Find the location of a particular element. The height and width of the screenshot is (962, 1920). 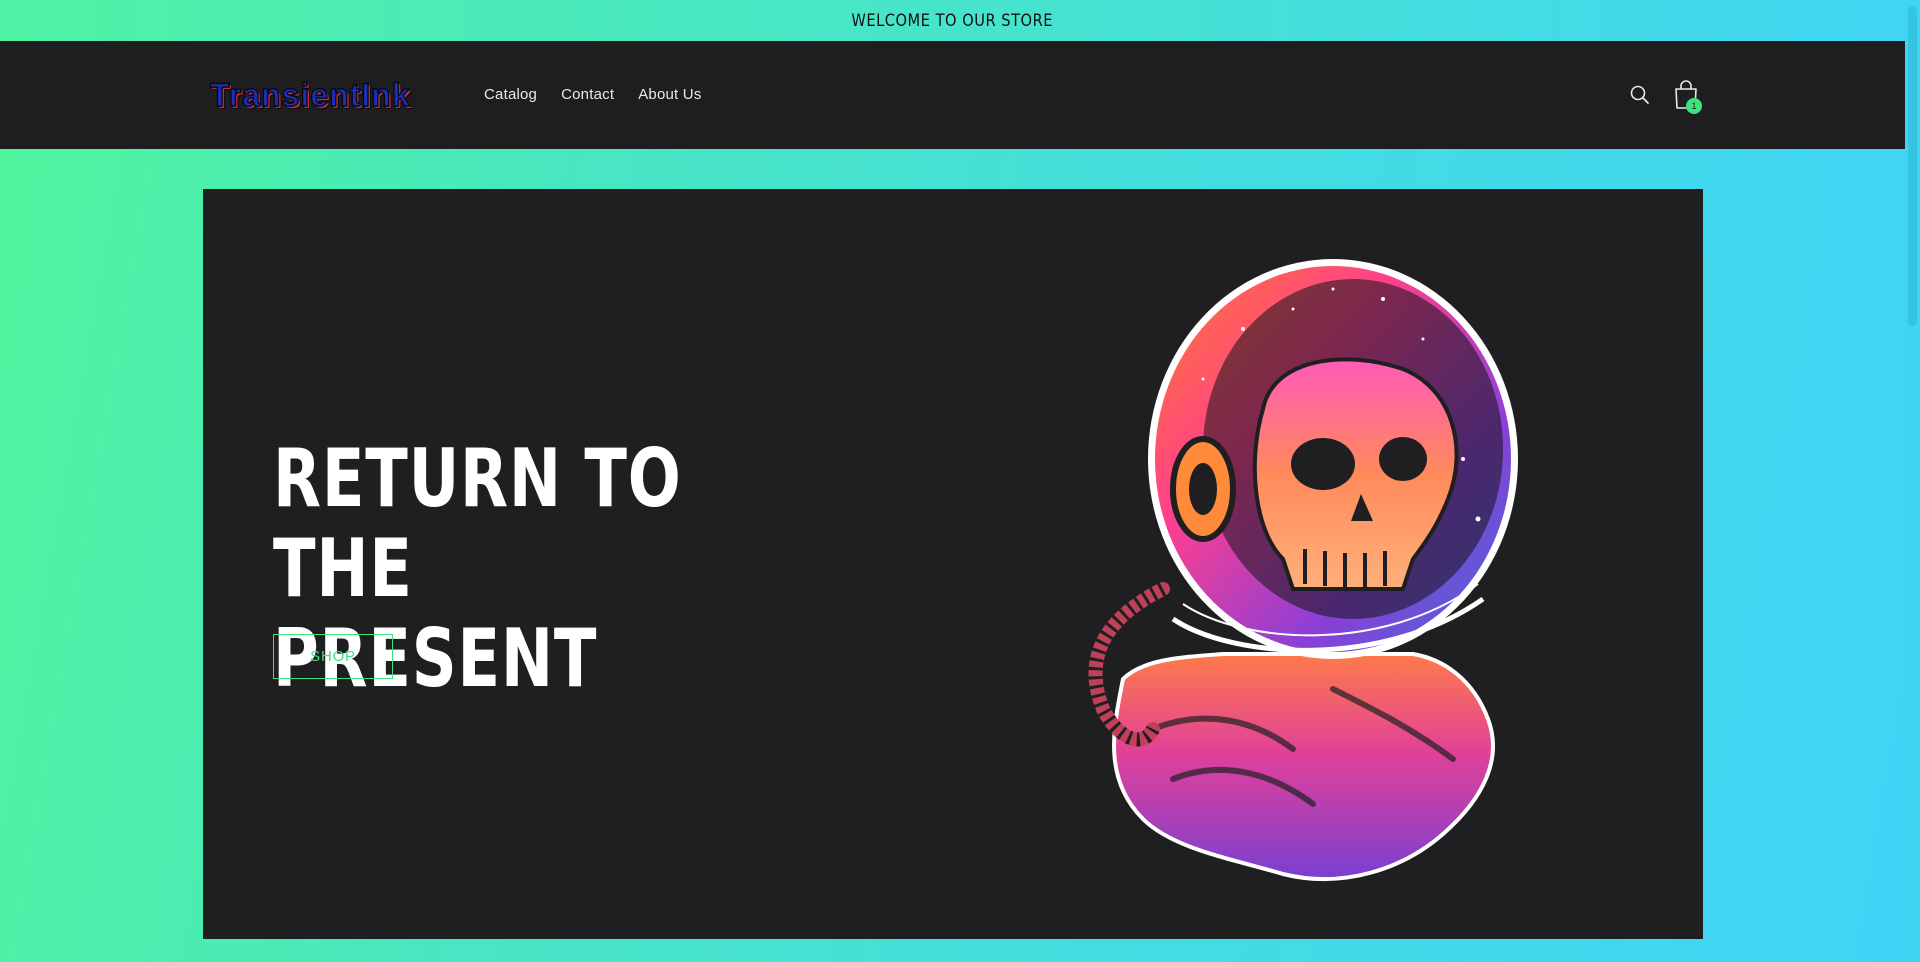

nav-link-about-us: About Us is located at coordinates (669, 94).